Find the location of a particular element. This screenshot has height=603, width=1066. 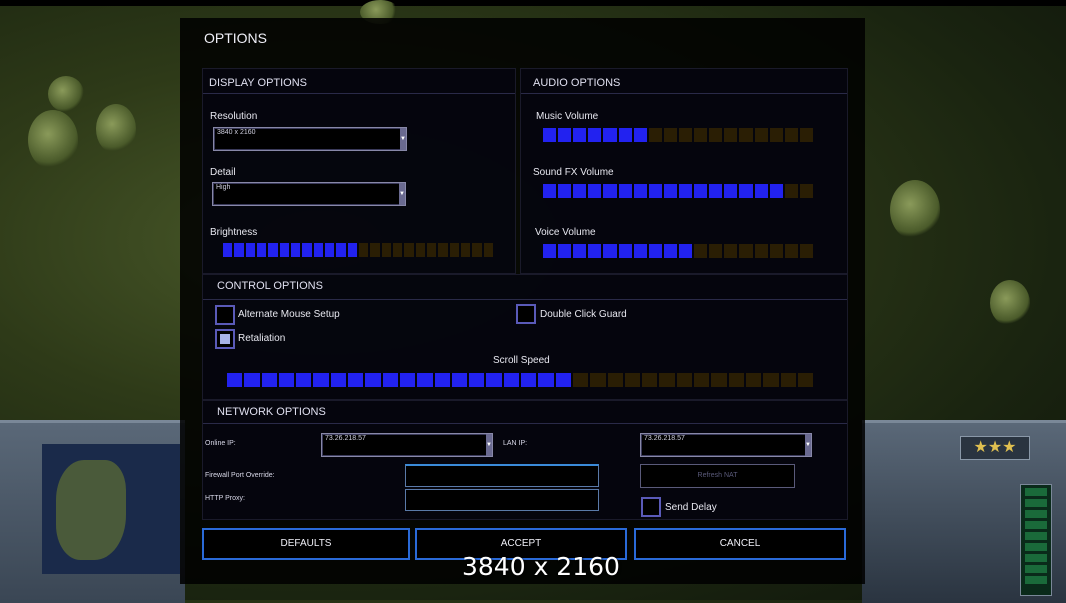

sound-fx-volume-slider is located at coordinates (678, 191).